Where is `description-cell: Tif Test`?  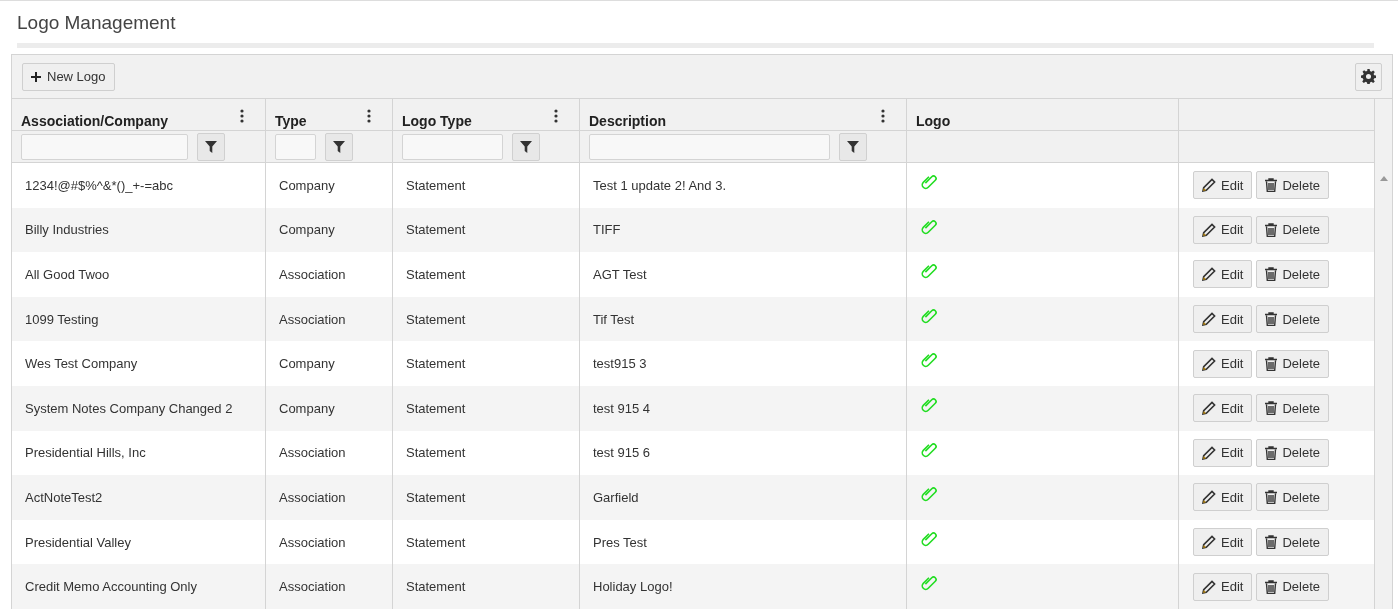
description-cell: Tif Test is located at coordinates (614, 319).